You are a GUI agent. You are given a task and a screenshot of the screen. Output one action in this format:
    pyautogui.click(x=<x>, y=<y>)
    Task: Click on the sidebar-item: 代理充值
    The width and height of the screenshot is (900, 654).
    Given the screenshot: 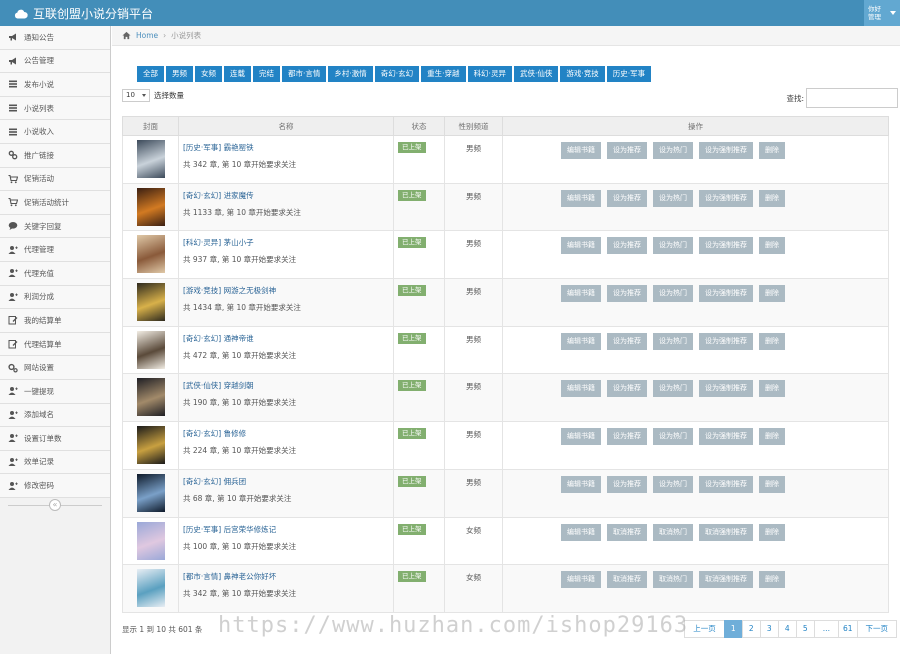 What is the action you would take?
    pyautogui.click(x=55, y=273)
    